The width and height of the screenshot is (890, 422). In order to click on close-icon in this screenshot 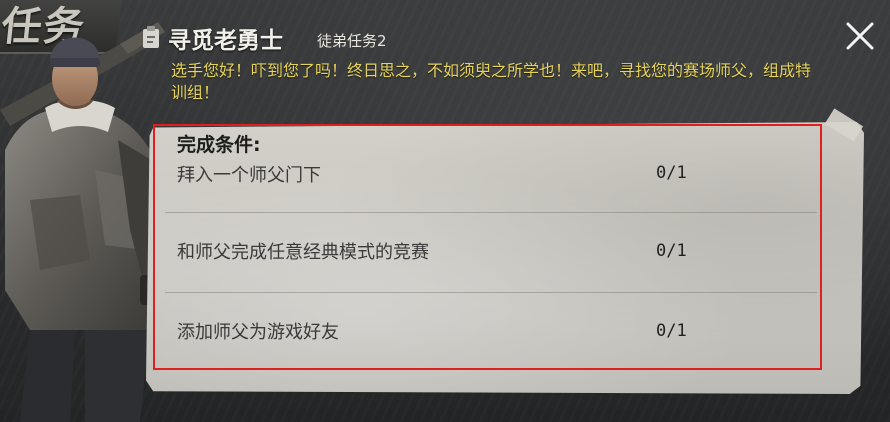, I will do `click(860, 36)`.